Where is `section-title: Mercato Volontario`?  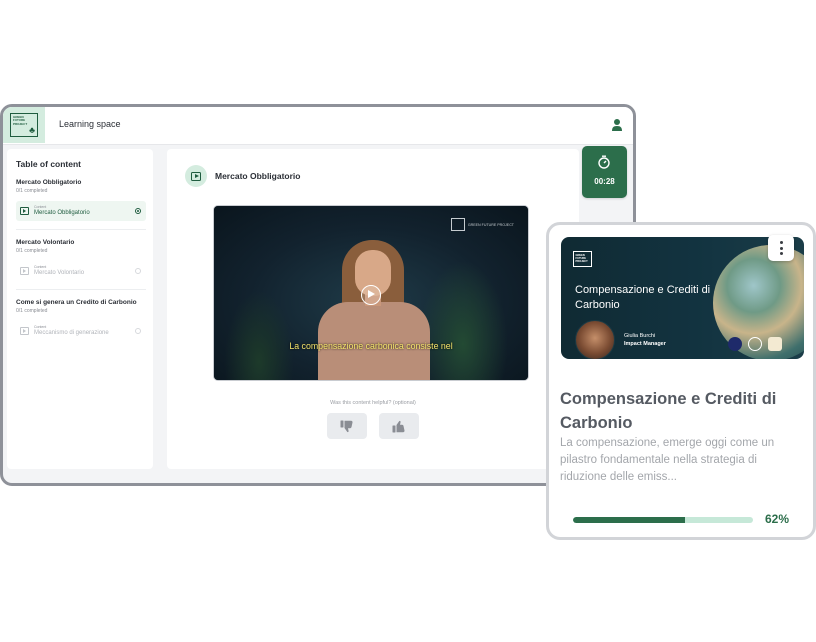
section-title: Mercato Volontario is located at coordinates (45, 242).